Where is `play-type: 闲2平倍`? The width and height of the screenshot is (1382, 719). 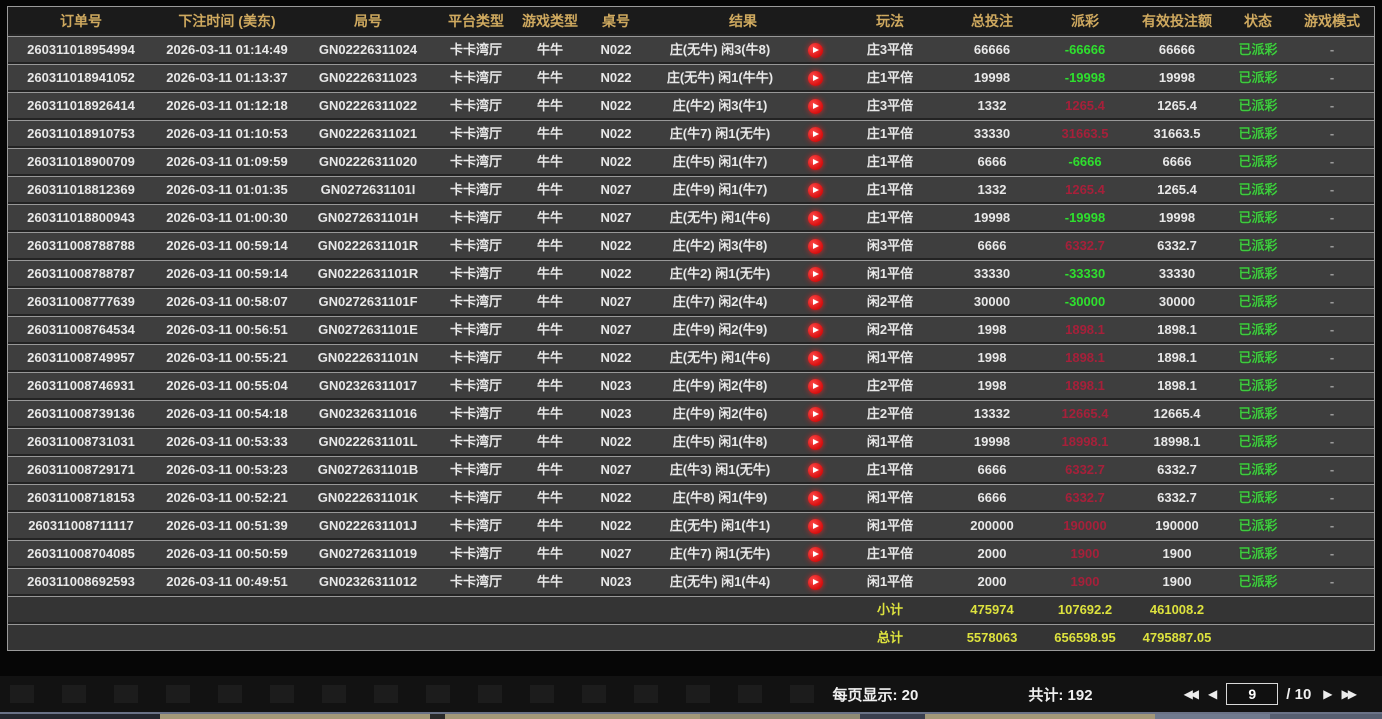 play-type: 闲2平倍 is located at coordinates (890, 329).